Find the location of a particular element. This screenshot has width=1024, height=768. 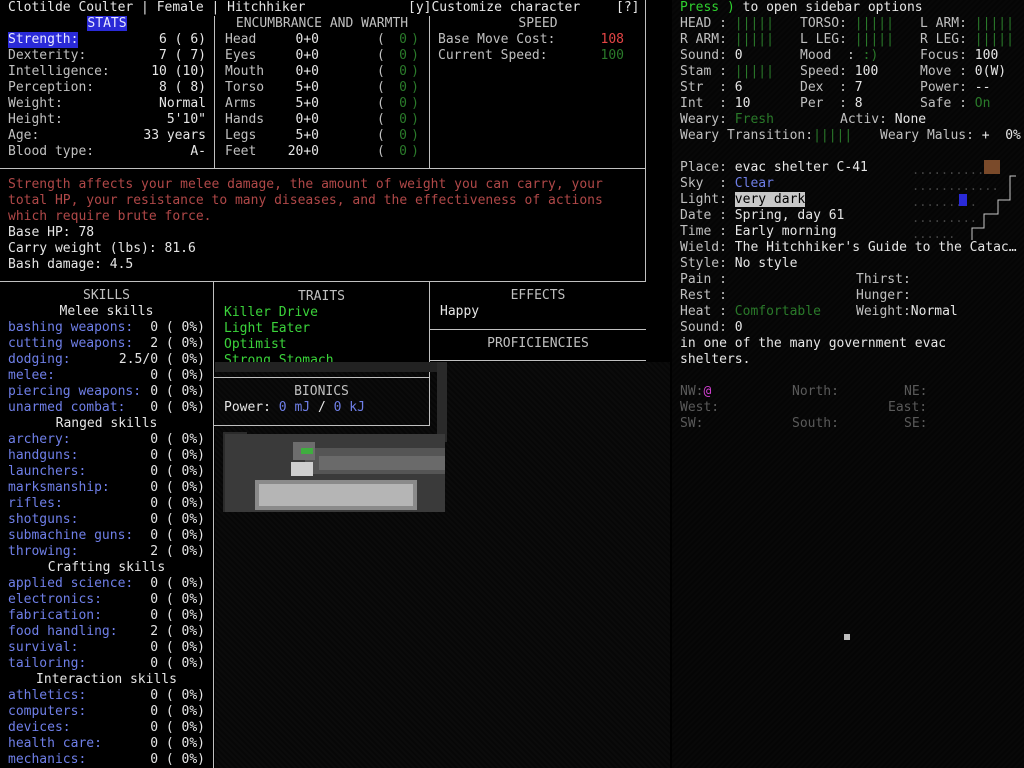

mood-label: Mood : is located at coordinates (831, 55).